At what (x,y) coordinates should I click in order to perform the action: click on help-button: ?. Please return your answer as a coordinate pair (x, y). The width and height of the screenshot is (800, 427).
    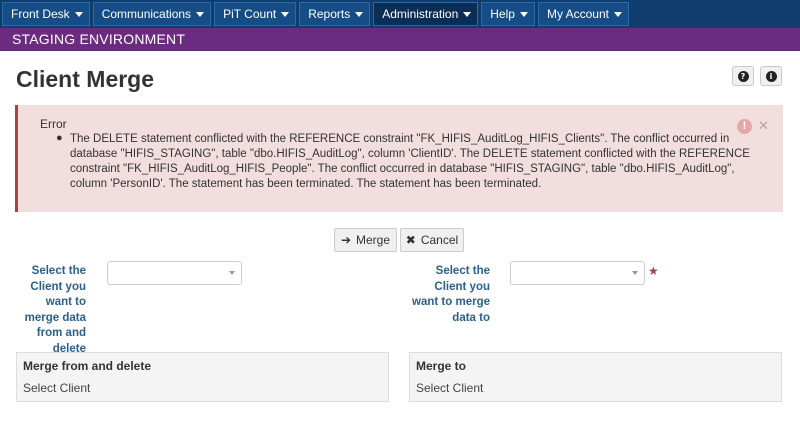
    Looking at the image, I should click on (743, 76).